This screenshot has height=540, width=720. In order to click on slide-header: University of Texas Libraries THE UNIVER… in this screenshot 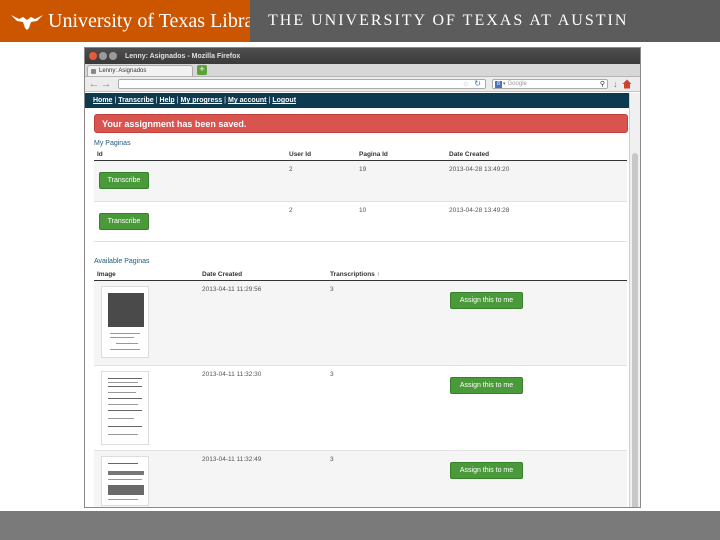, I will do `click(360, 21)`.